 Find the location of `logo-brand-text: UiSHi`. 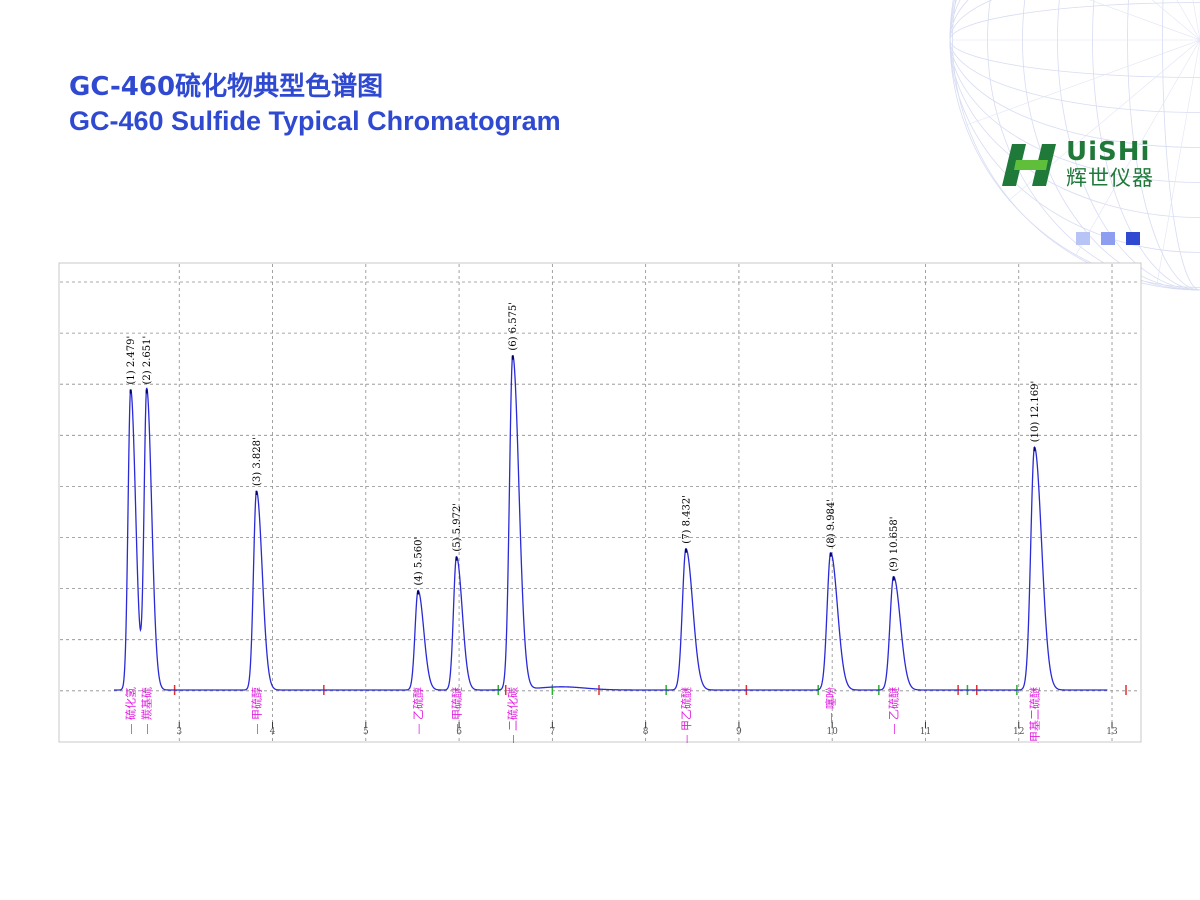

logo-brand-text: UiSHi is located at coordinates (1108, 152).